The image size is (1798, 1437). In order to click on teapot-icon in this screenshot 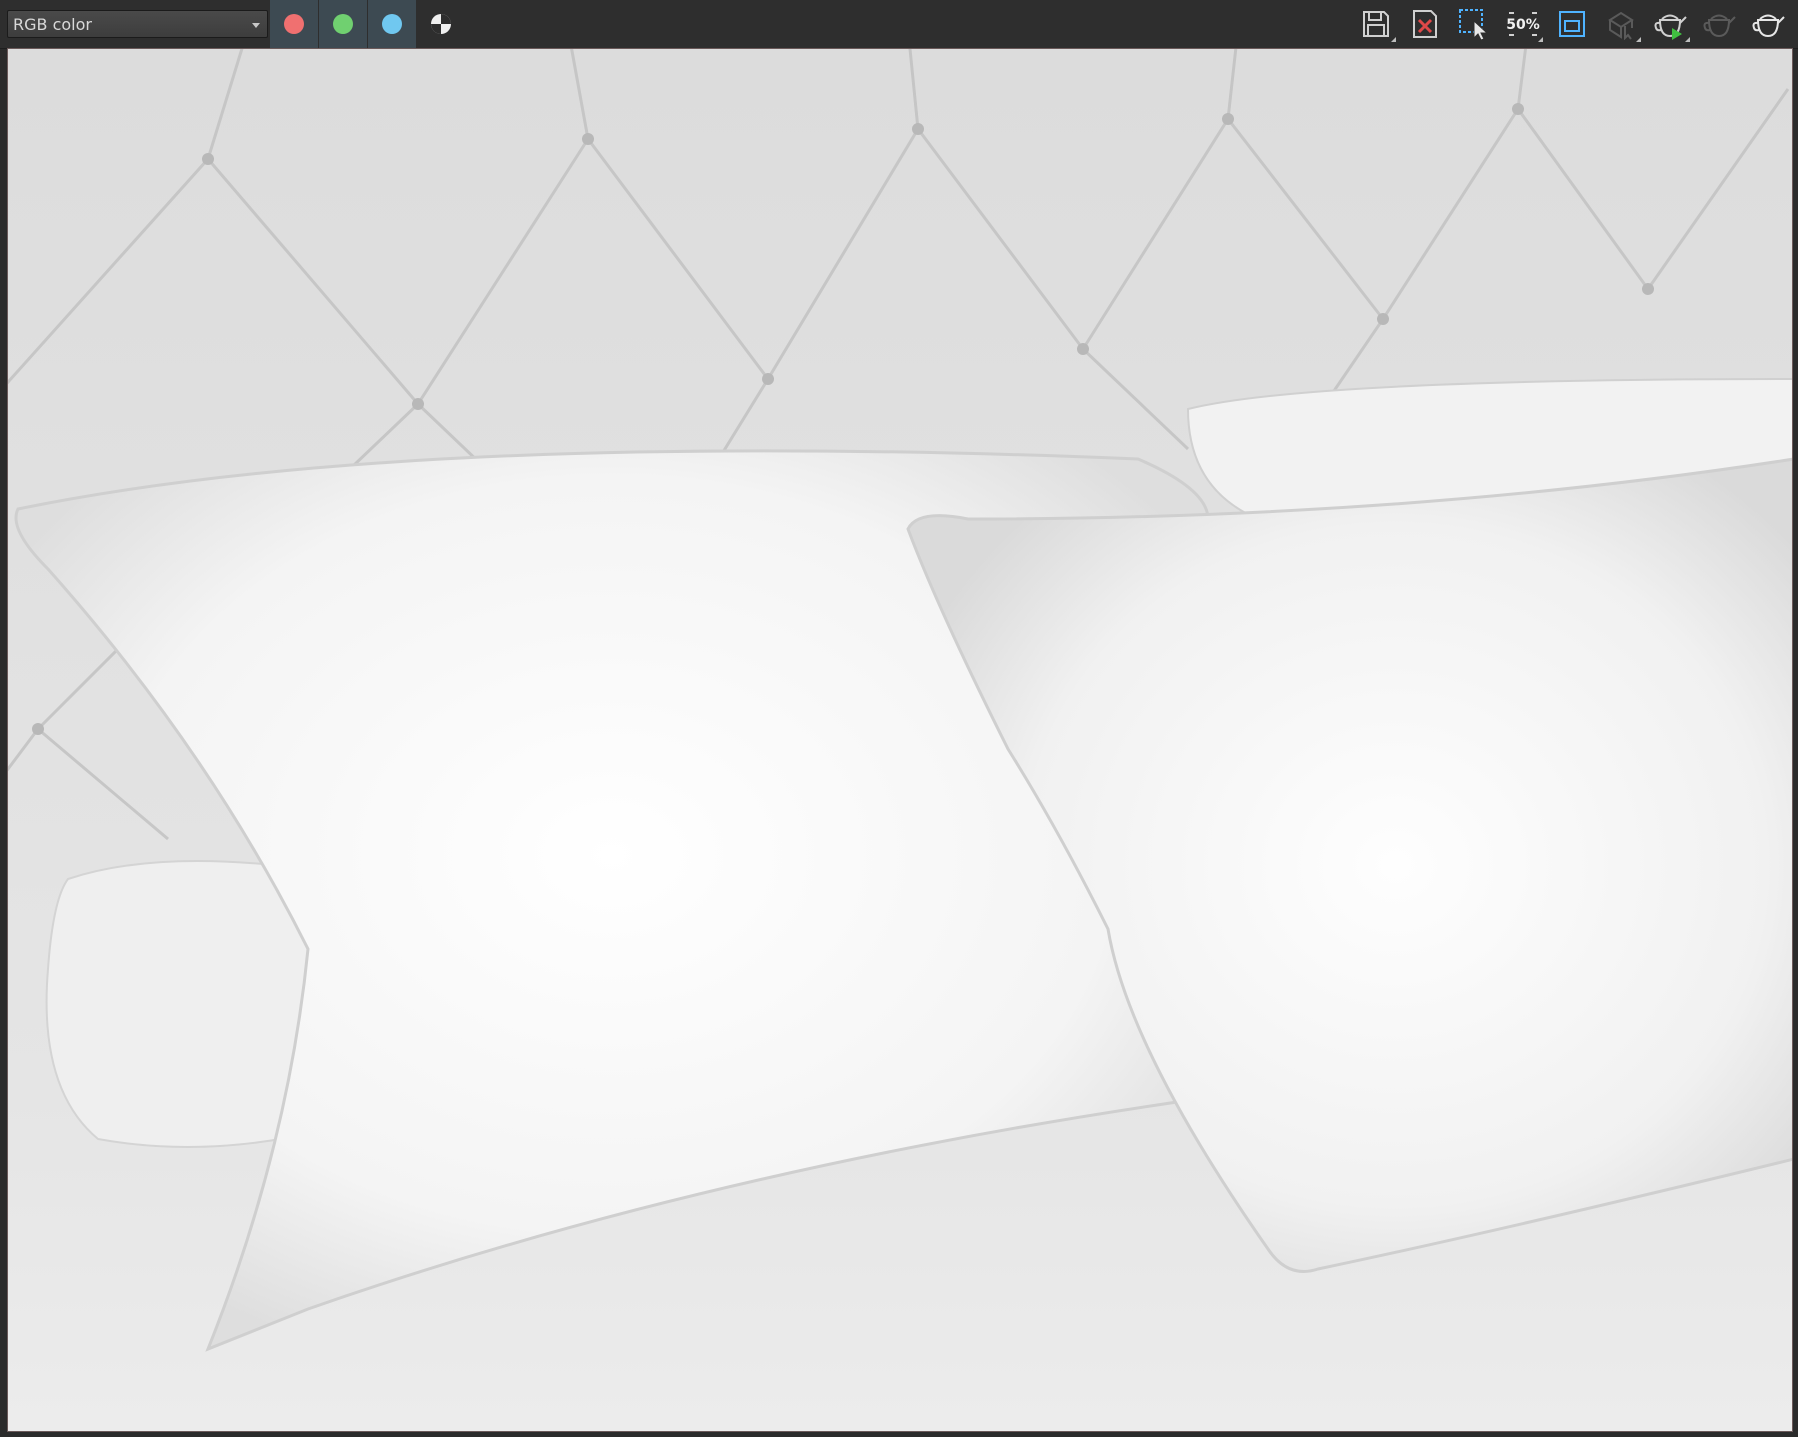, I will do `click(1768, 26)`.